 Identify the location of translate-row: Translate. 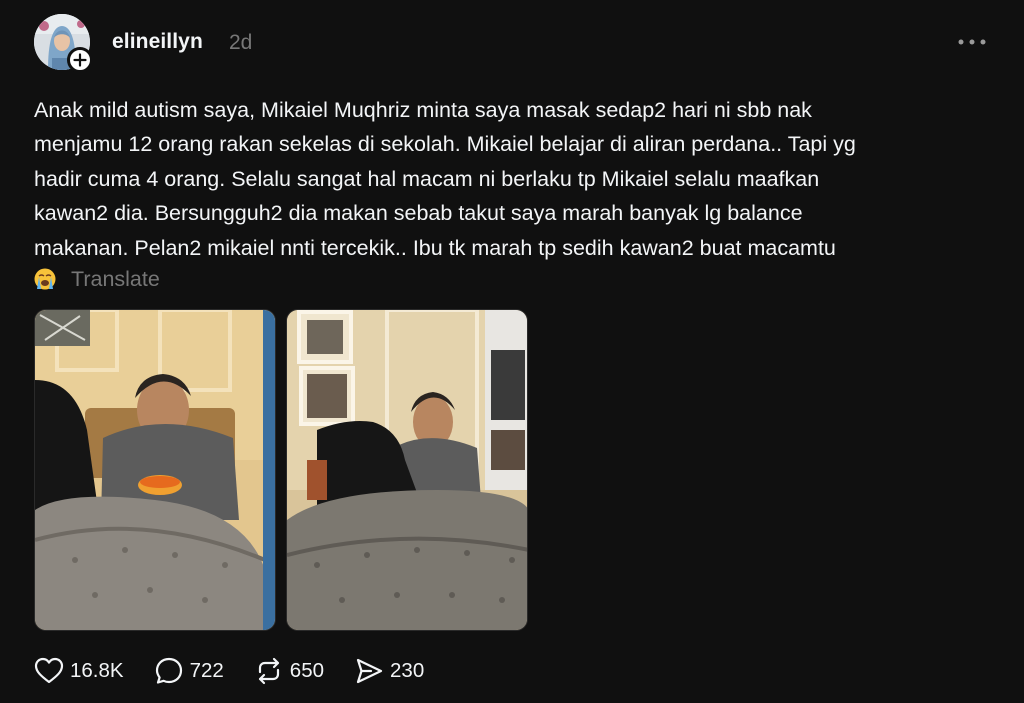
(97, 279).